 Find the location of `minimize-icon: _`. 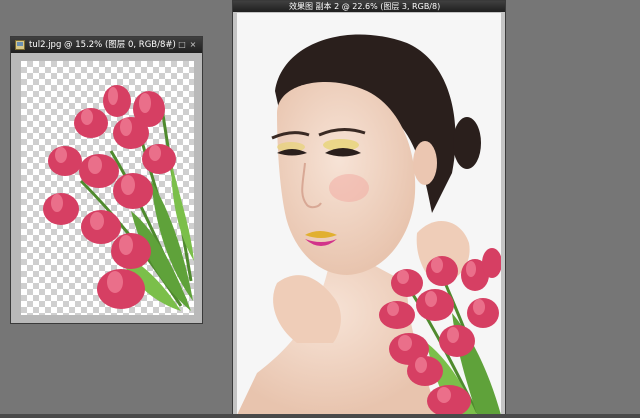

minimize-icon: _ is located at coordinates (171, 45).